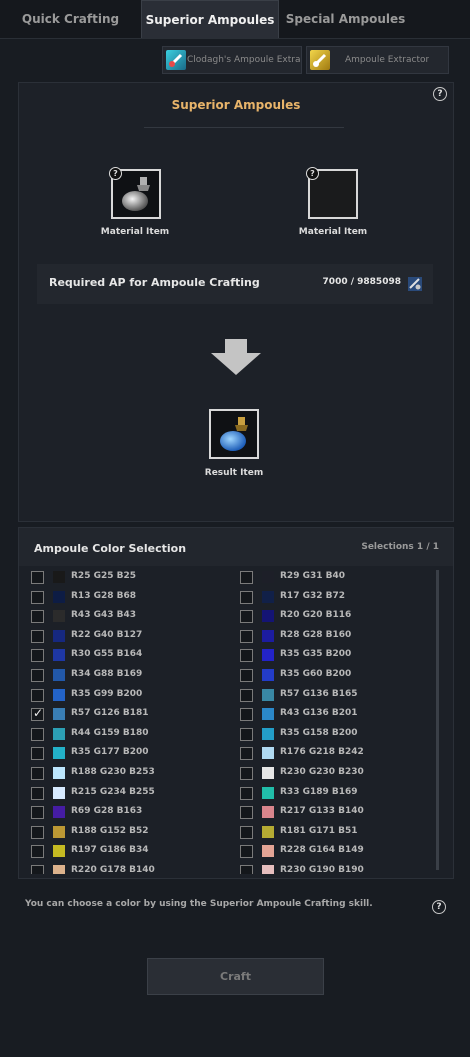  What do you see at coordinates (335, 773) in the screenshot?
I see `color-option: R230 G230 B230` at bounding box center [335, 773].